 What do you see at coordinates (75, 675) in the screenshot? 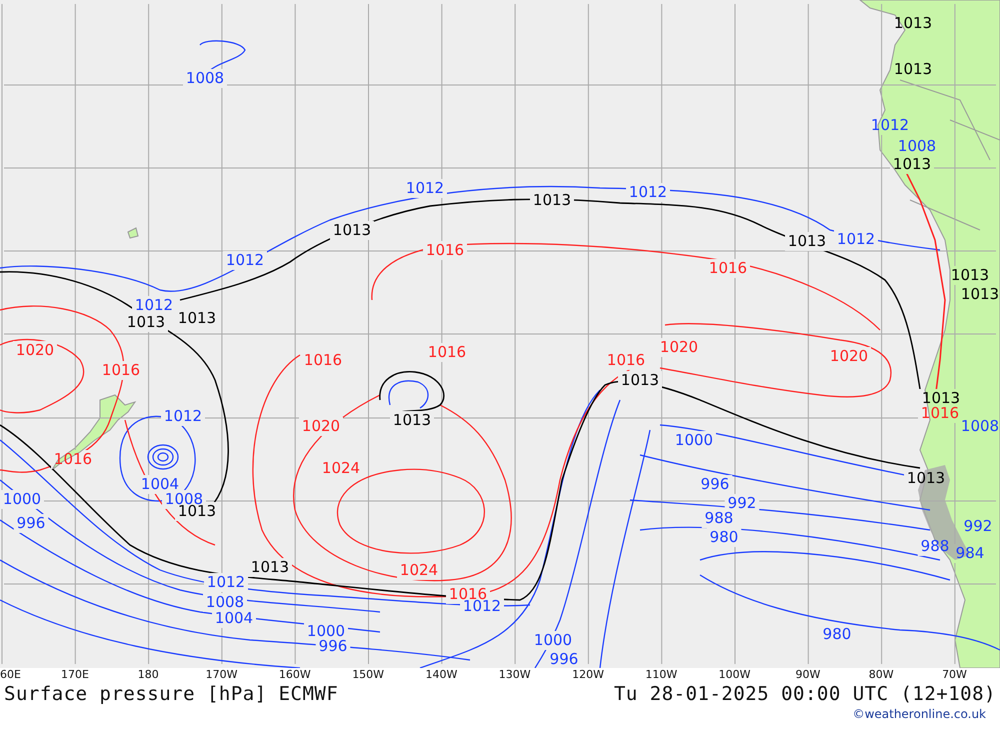
I see `longitude-label: 170E` at bounding box center [75, 675].